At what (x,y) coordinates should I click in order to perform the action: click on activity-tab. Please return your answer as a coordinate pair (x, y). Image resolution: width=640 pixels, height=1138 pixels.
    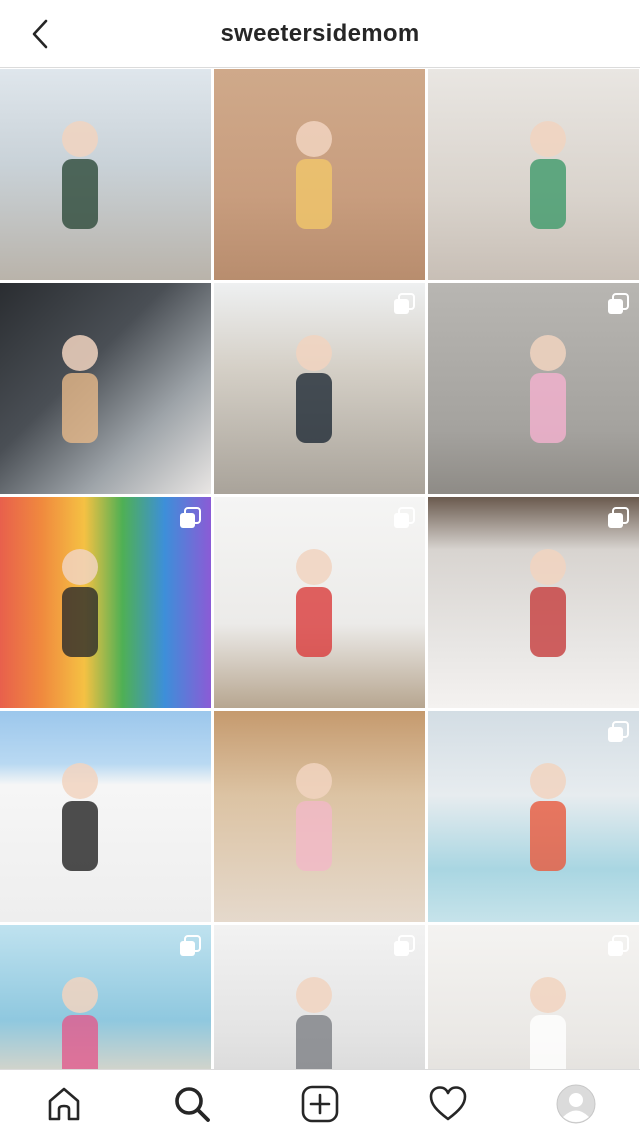
    Looking at the image, I should click on (448, 1104).